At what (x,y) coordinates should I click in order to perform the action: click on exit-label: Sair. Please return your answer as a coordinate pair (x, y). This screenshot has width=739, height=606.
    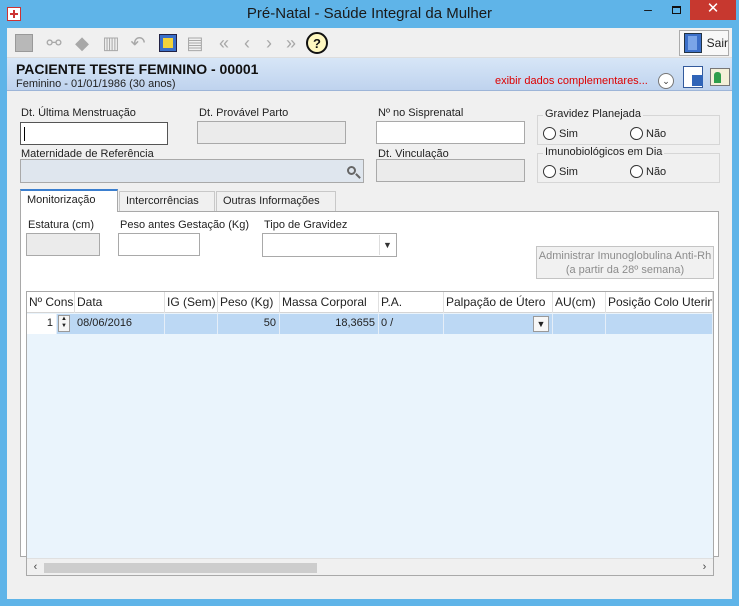
    Looking at the image, I should click on (717, 43).